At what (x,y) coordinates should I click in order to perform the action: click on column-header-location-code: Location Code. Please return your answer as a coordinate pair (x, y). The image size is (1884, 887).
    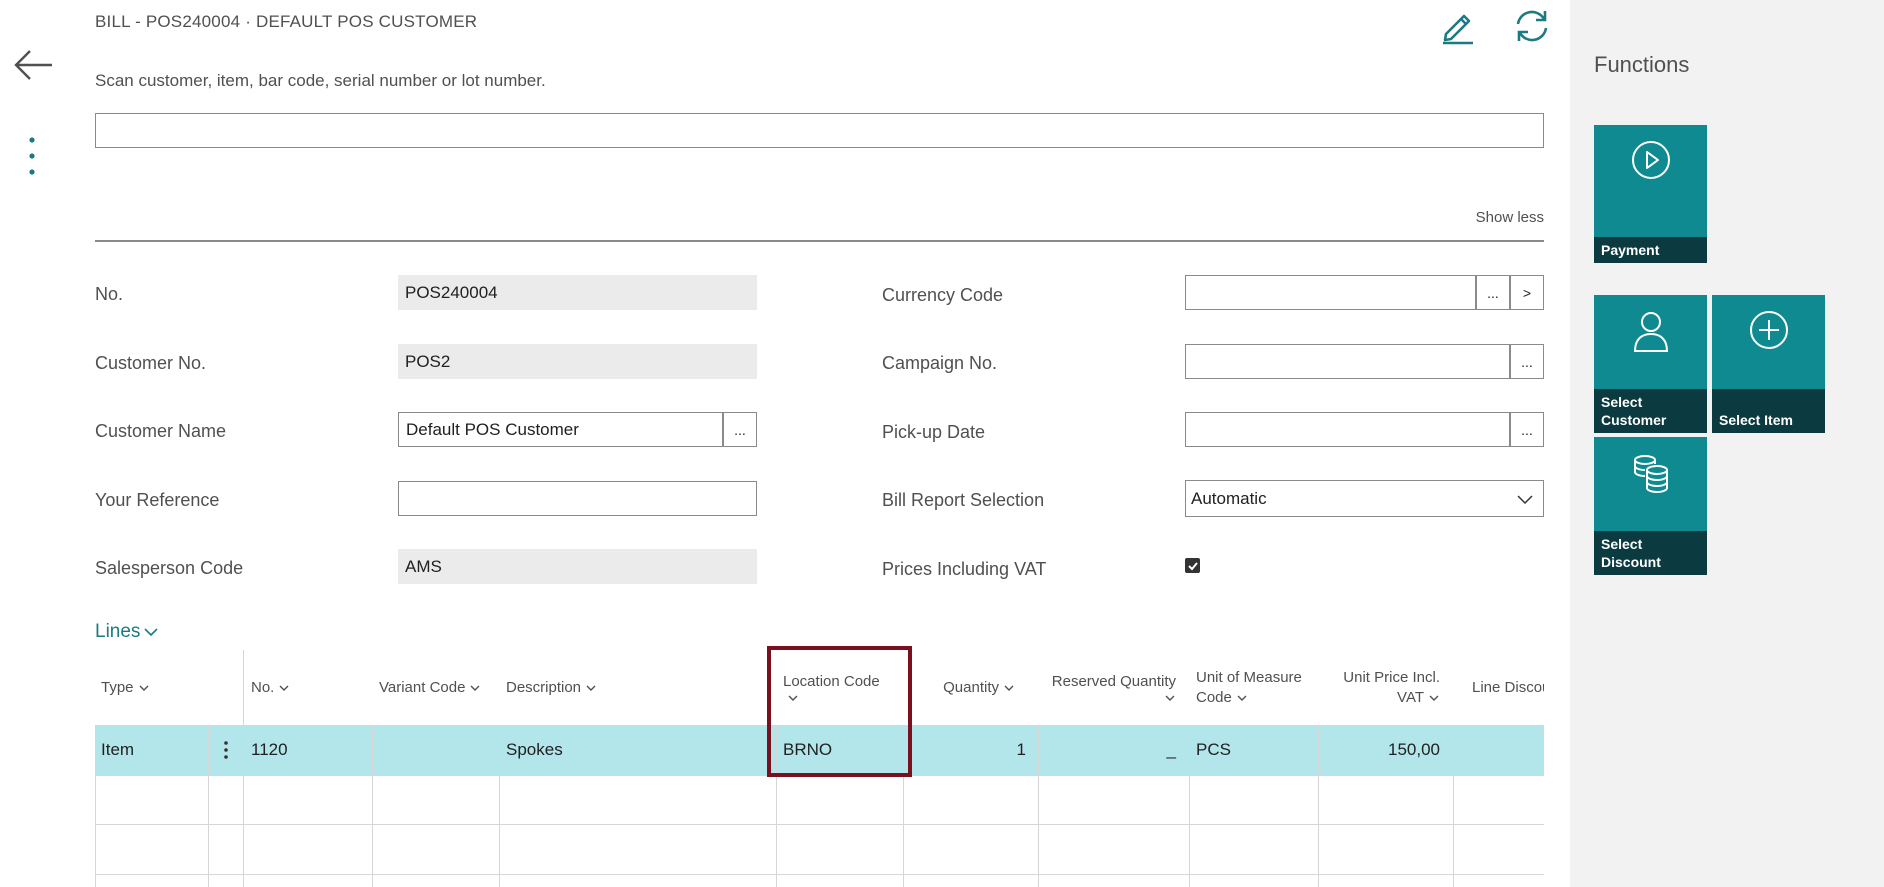
    Looking at the image, I should click on (843, 687).